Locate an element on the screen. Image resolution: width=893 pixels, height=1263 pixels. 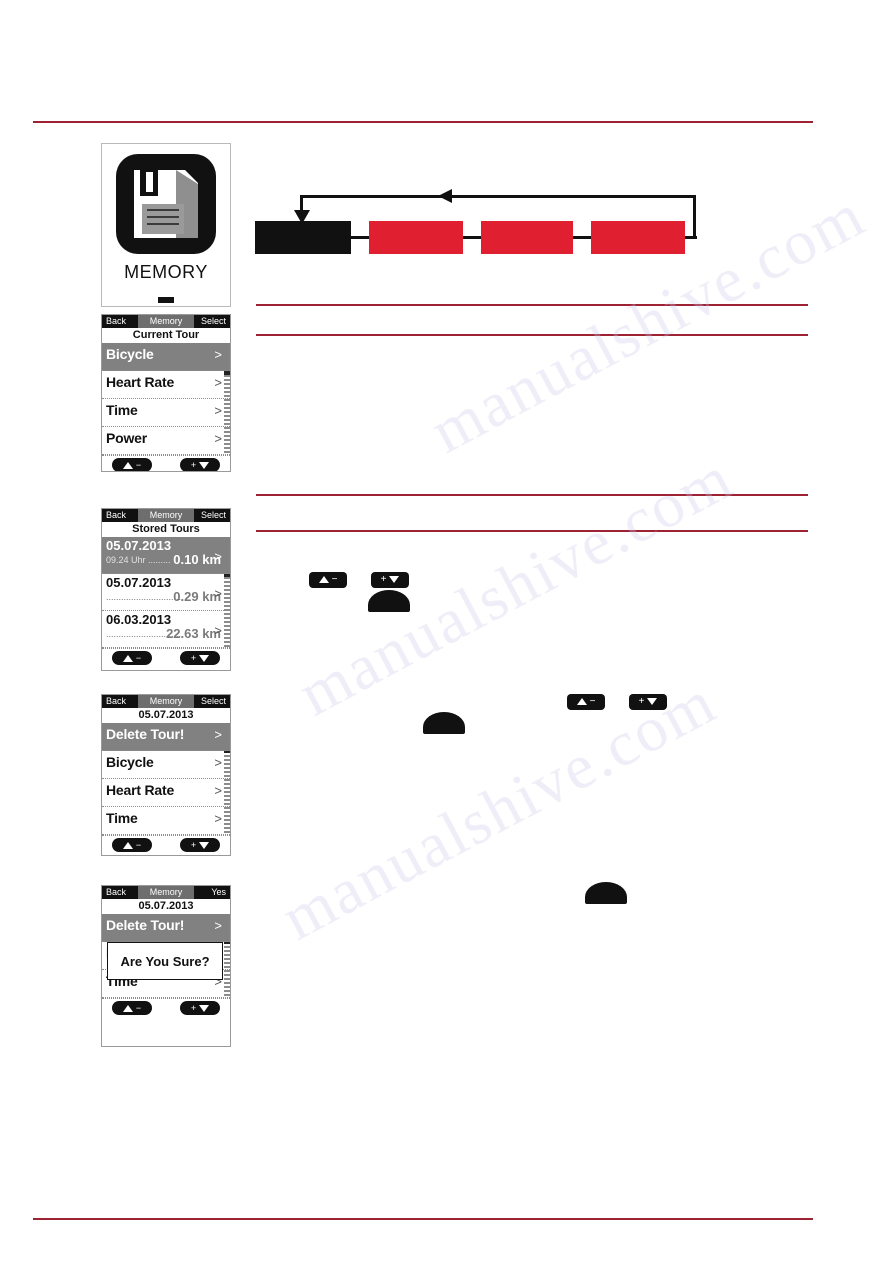
screen1-row-bicycle: Bicycle > is located at coordinates (166, 357).